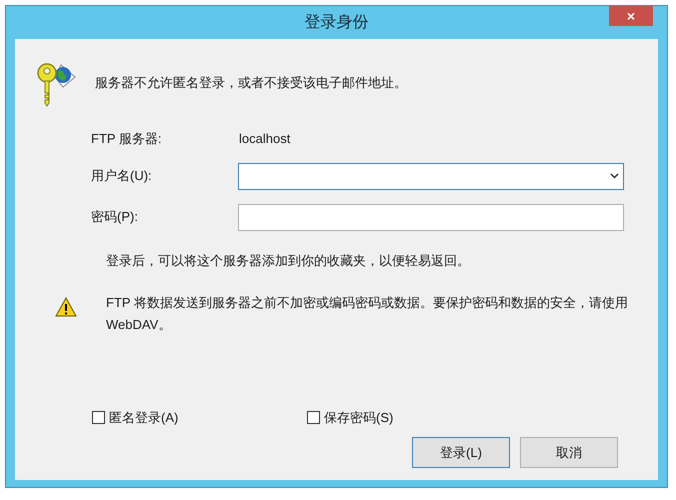 The height and width of the screenshot is (500, 676). I want to click on window-title: 登录身份, so click(336, 22).